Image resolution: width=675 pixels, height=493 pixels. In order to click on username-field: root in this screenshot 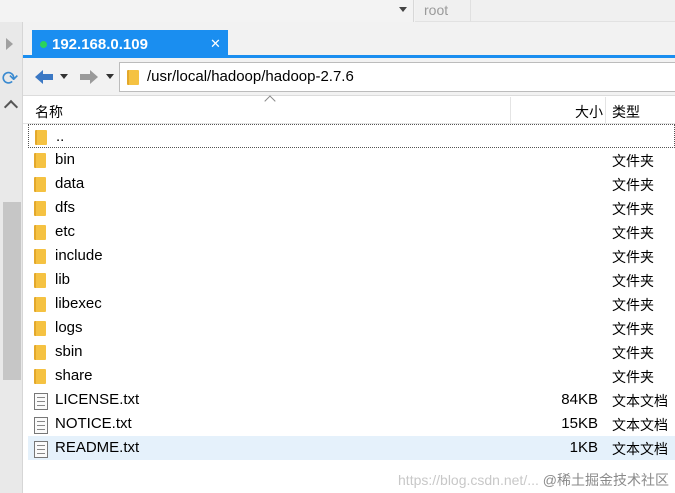, I will do `click(436, 10)`.